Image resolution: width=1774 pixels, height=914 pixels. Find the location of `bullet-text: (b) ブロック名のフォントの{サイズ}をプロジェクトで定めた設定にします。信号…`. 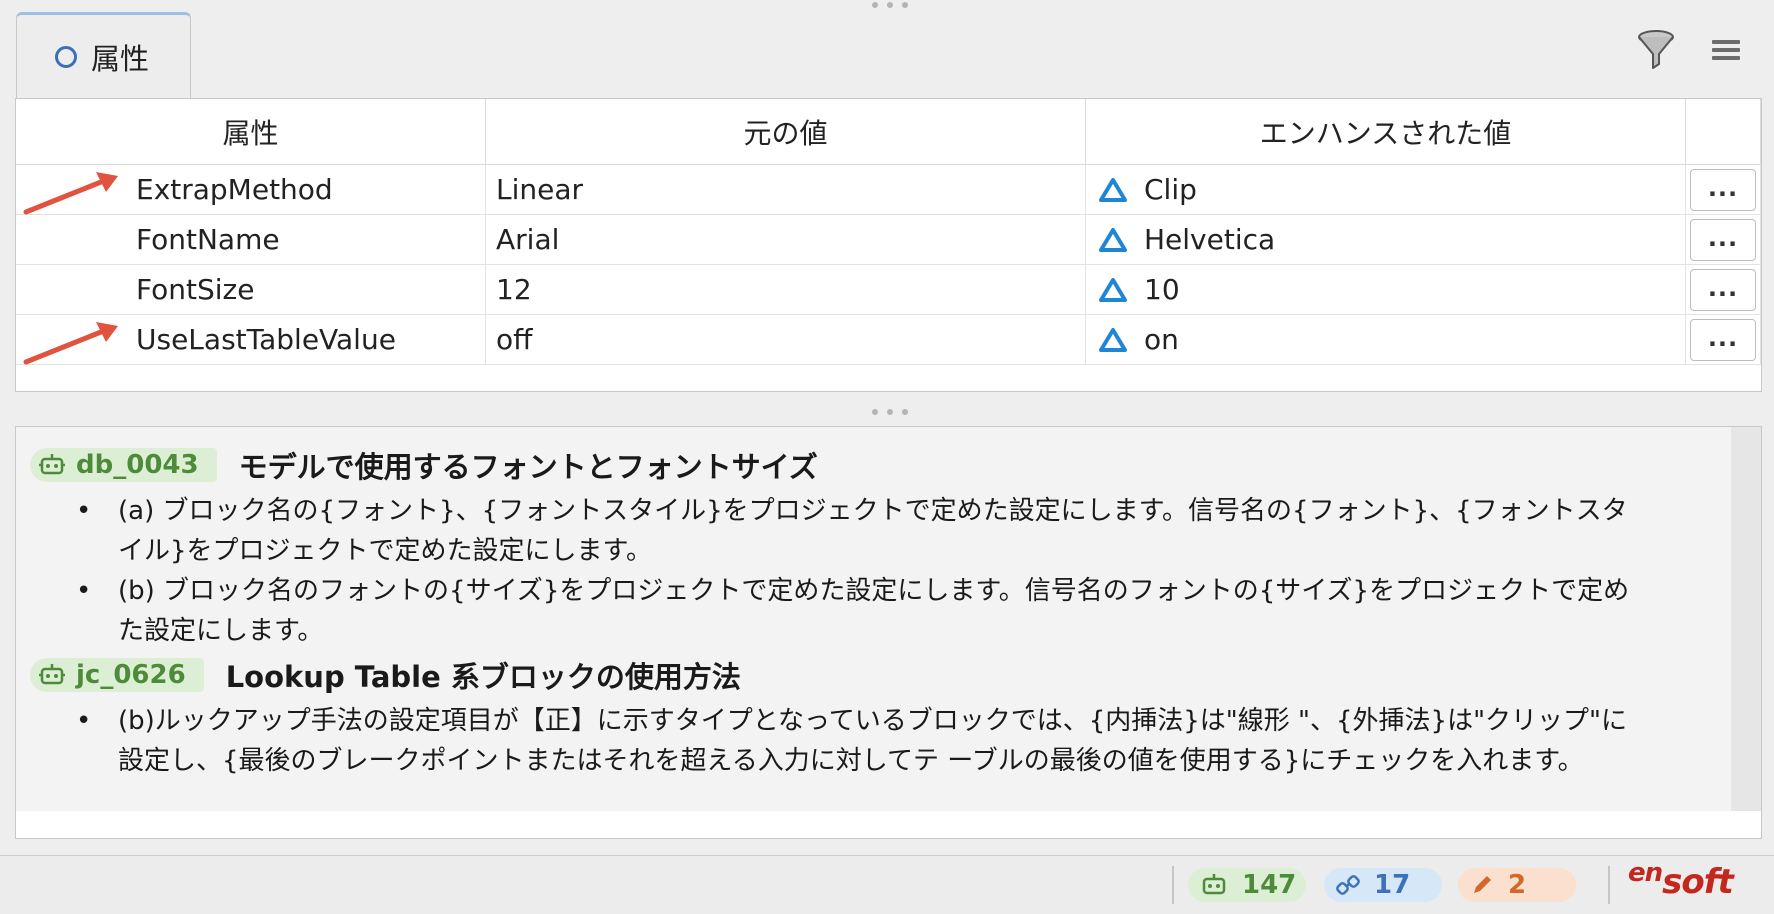

bullet-text: (b) ブロック名のフォントの{サイズ}をプロジェクトで定めた設定にします。信号… is located at coordinates (874, 611).